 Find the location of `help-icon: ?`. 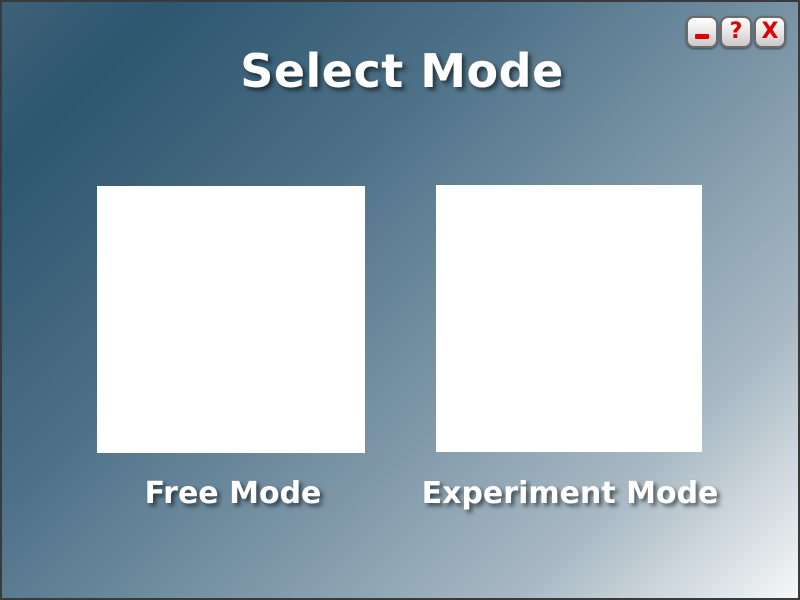

help-icon: ? is located at coordinates (736, 31).